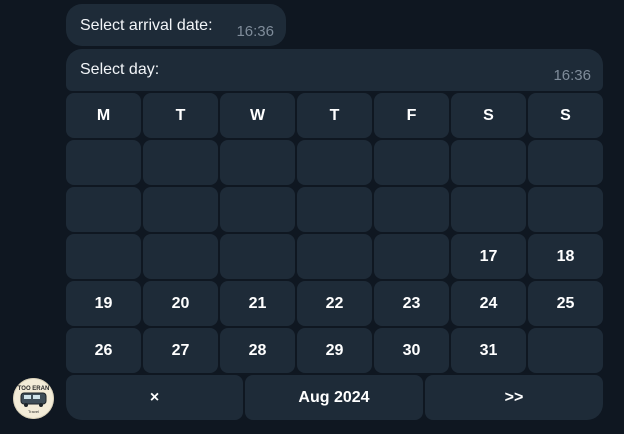 Image resolution: width=624 pixels, height=434 pixels. What do you see at coordinates (120, 69) in the screenshot?
I see `message-text: Select day:` at bounding box center [120, 69].